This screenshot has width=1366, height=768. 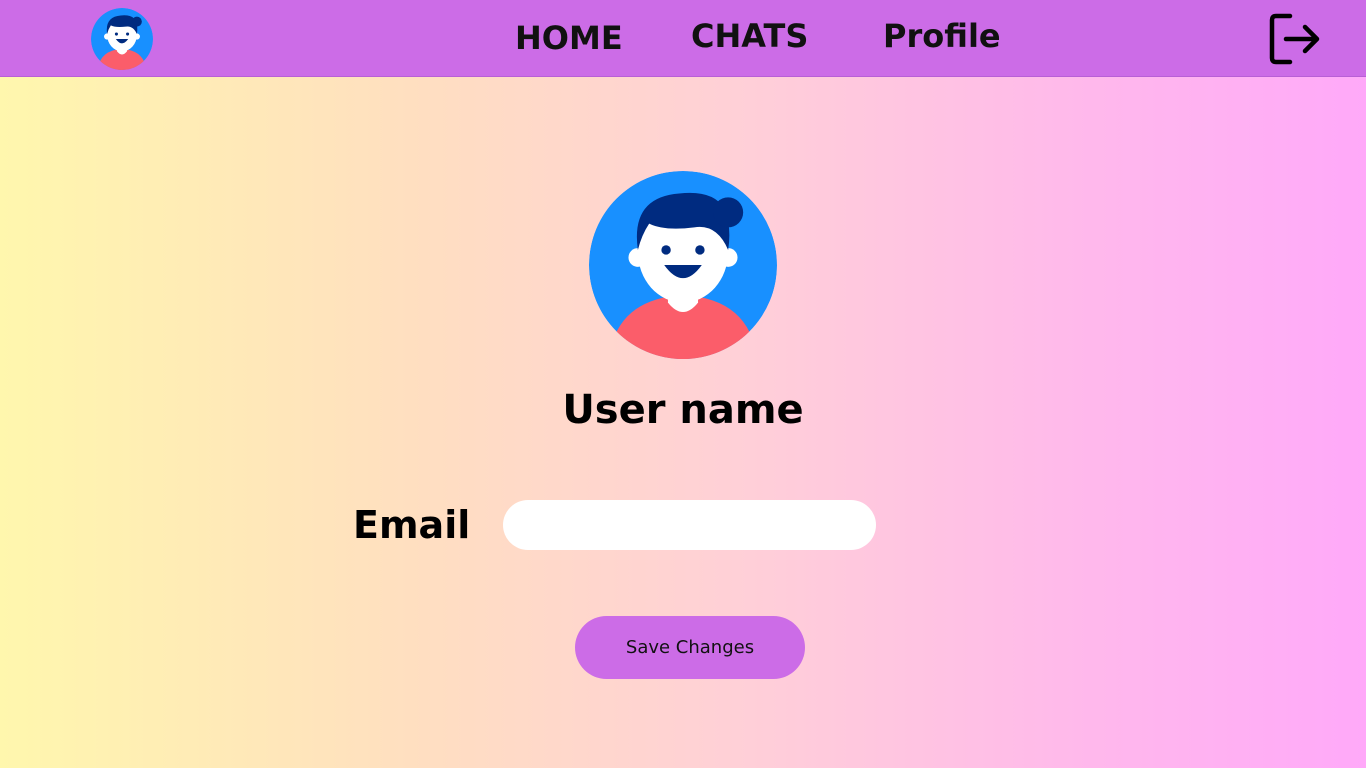 I want to click on nav-home-link: HOME, so click(x=569, y=38).